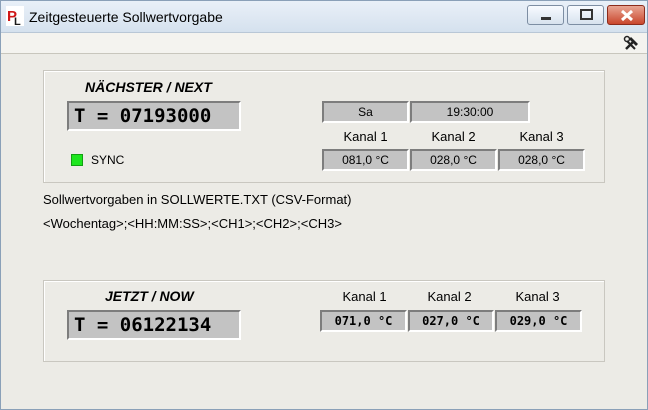 This screenshot has width=648, height=410. I want to click on close-icon, so click(627, 15).